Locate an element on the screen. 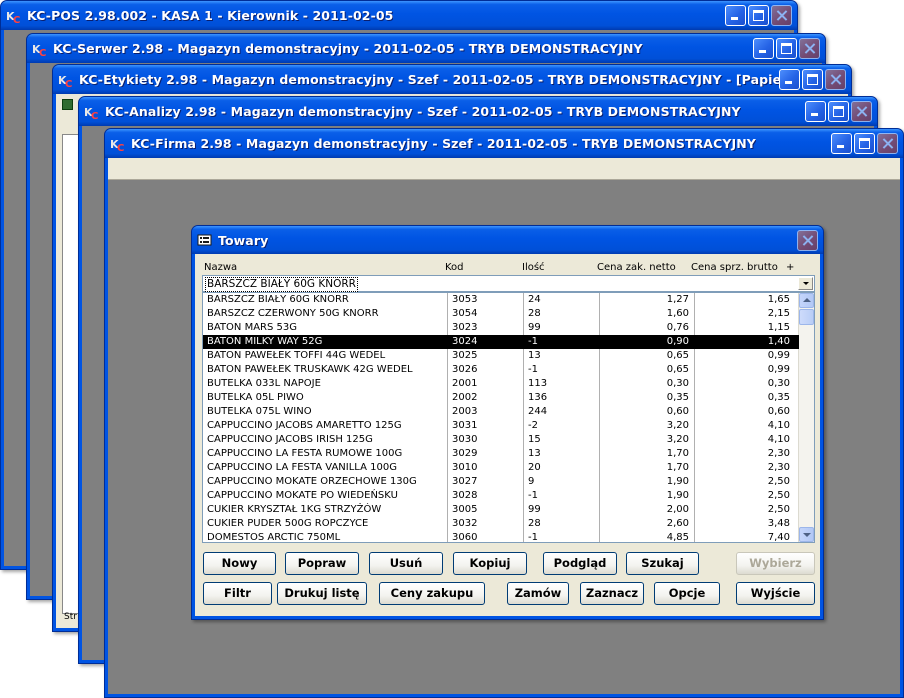 Image resolution: width=904 pixels, height=698 pixels. table-row: BATON MARS 53G 3023 99 0,76 1,15 is located at coordinates (501, 328).